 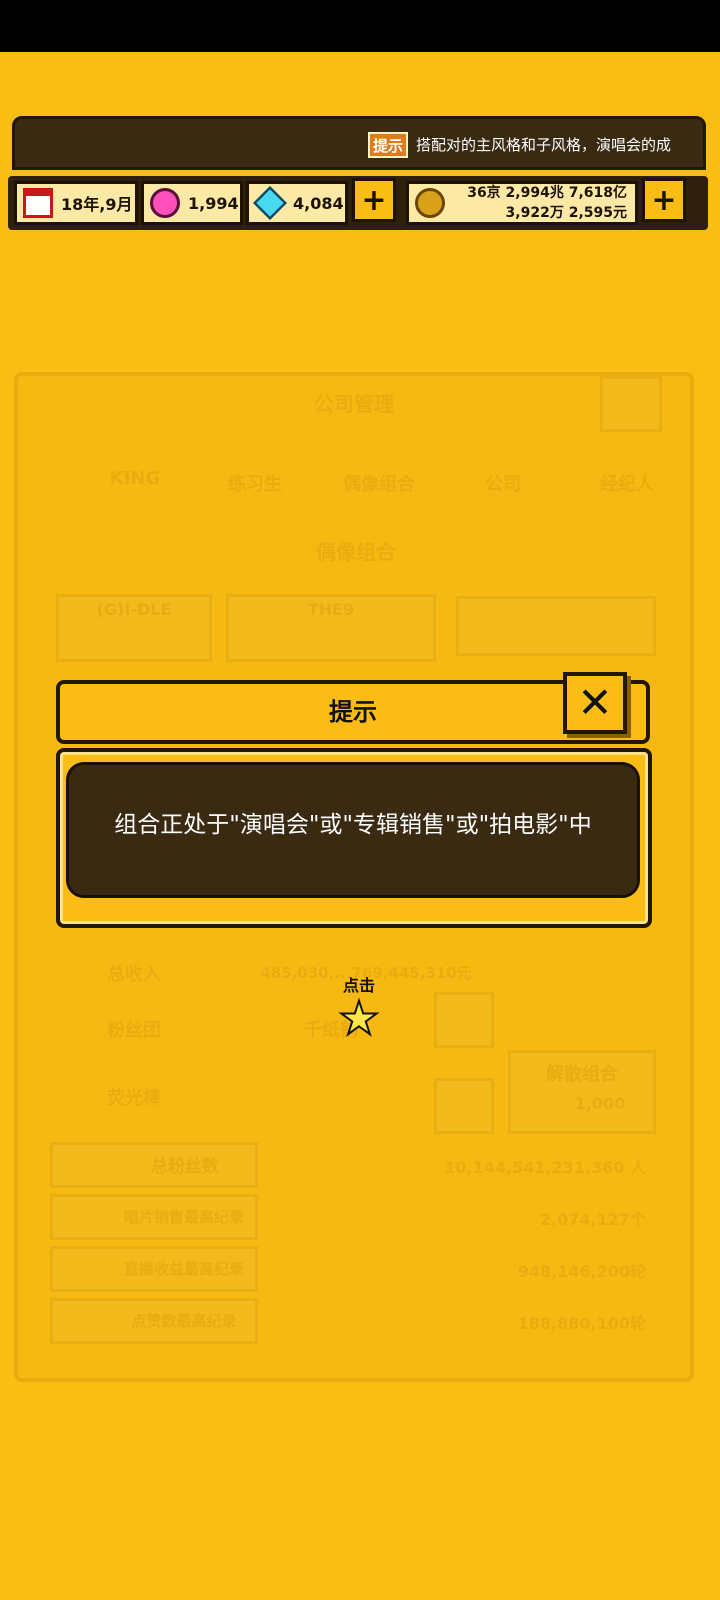 What do you see at coordinates (318, 203) in the screenshot?
I see `blue-gem-count: 4,084` at bounding box center [318, 203].